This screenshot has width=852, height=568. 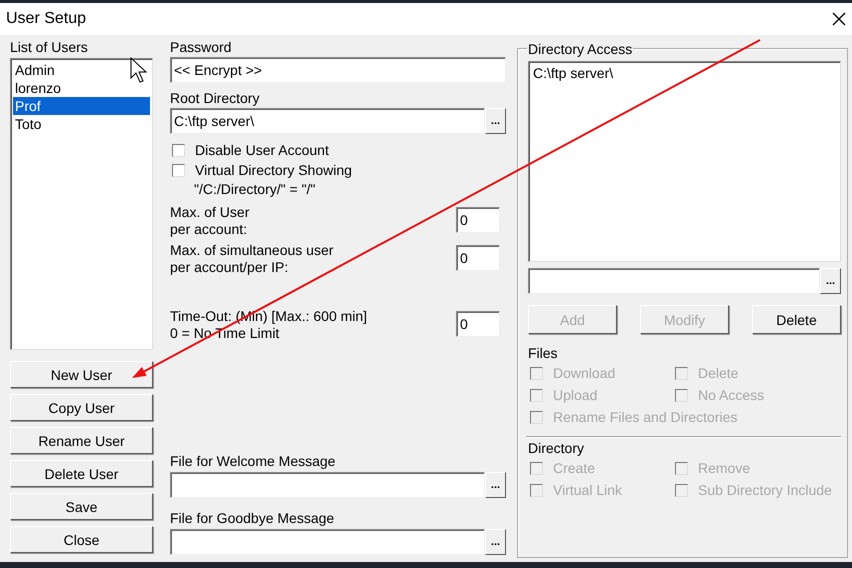 What do you see at coordinates (839, 19) in the screenshot?
I see `close-icon` at bounding box center [839, 19].